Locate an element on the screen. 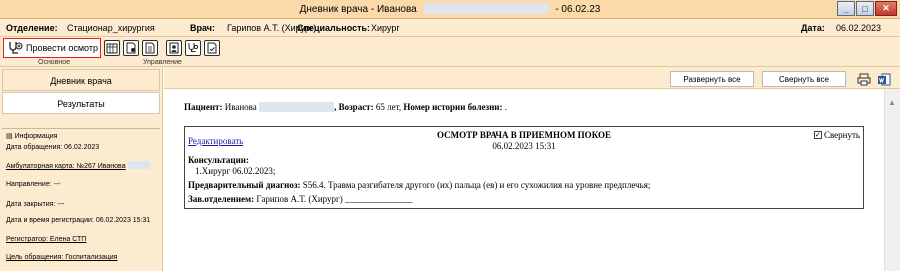 Image resolution: width=900 pixels, height=271 pixels. patient-name: Иванова is located at coordinates (240, 107).